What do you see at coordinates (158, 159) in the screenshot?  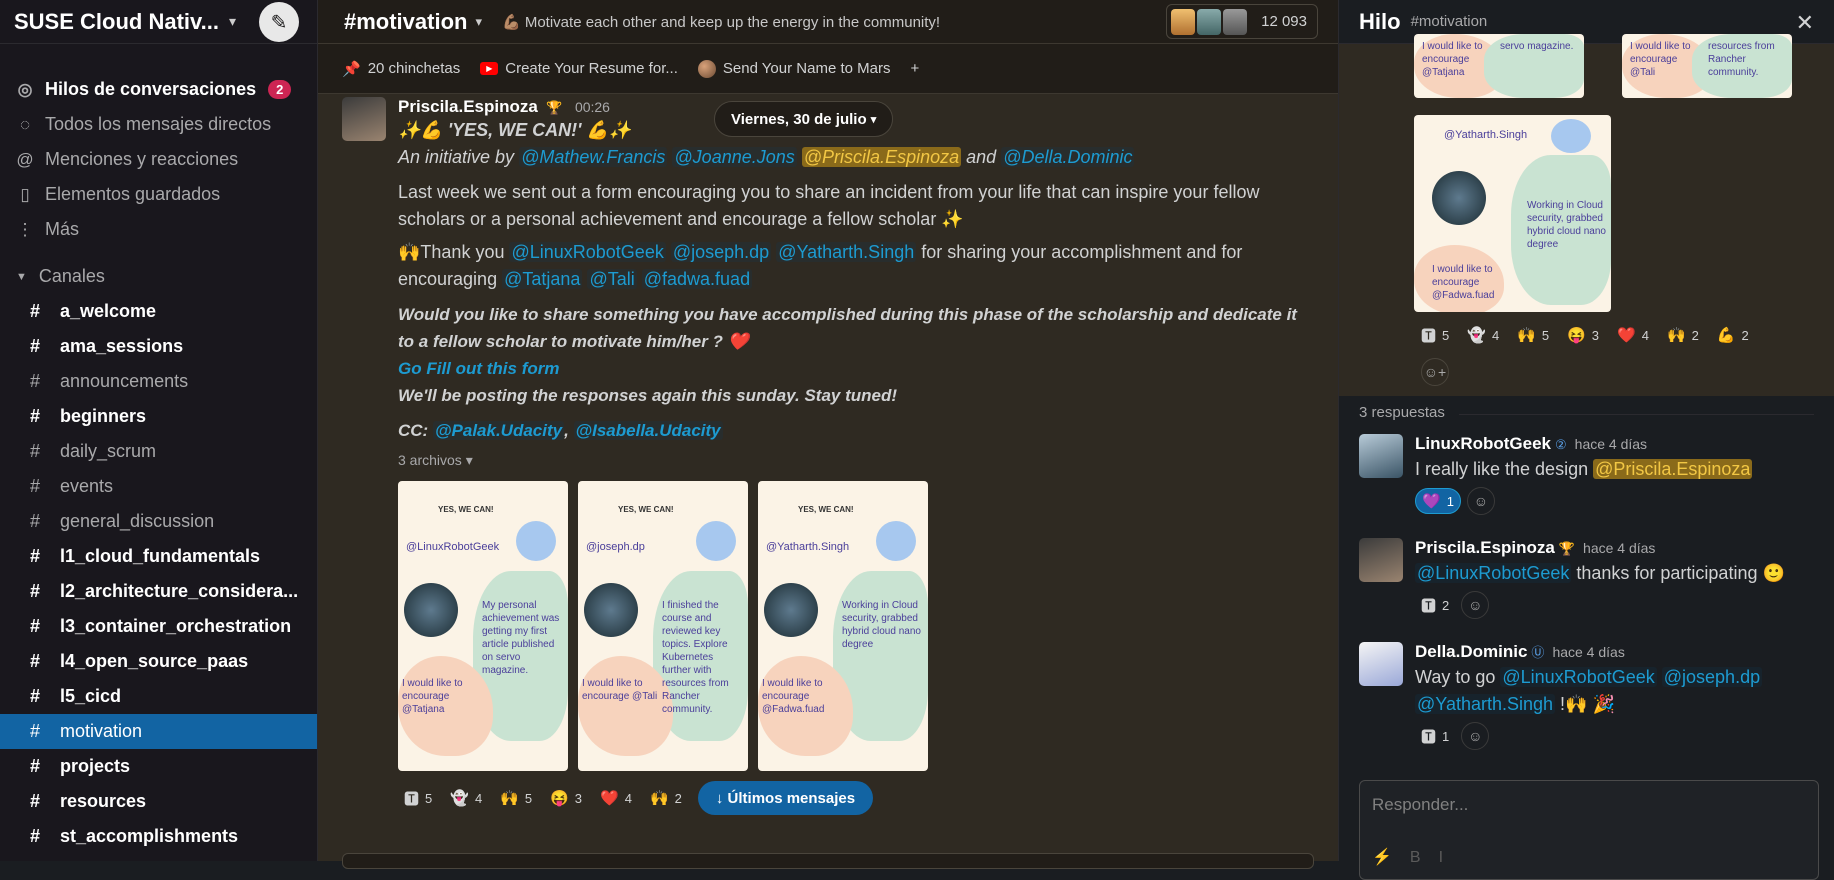 I see `sidebar-nav-item: @ Menciones y reacciones` at bounding box center [158, 159].